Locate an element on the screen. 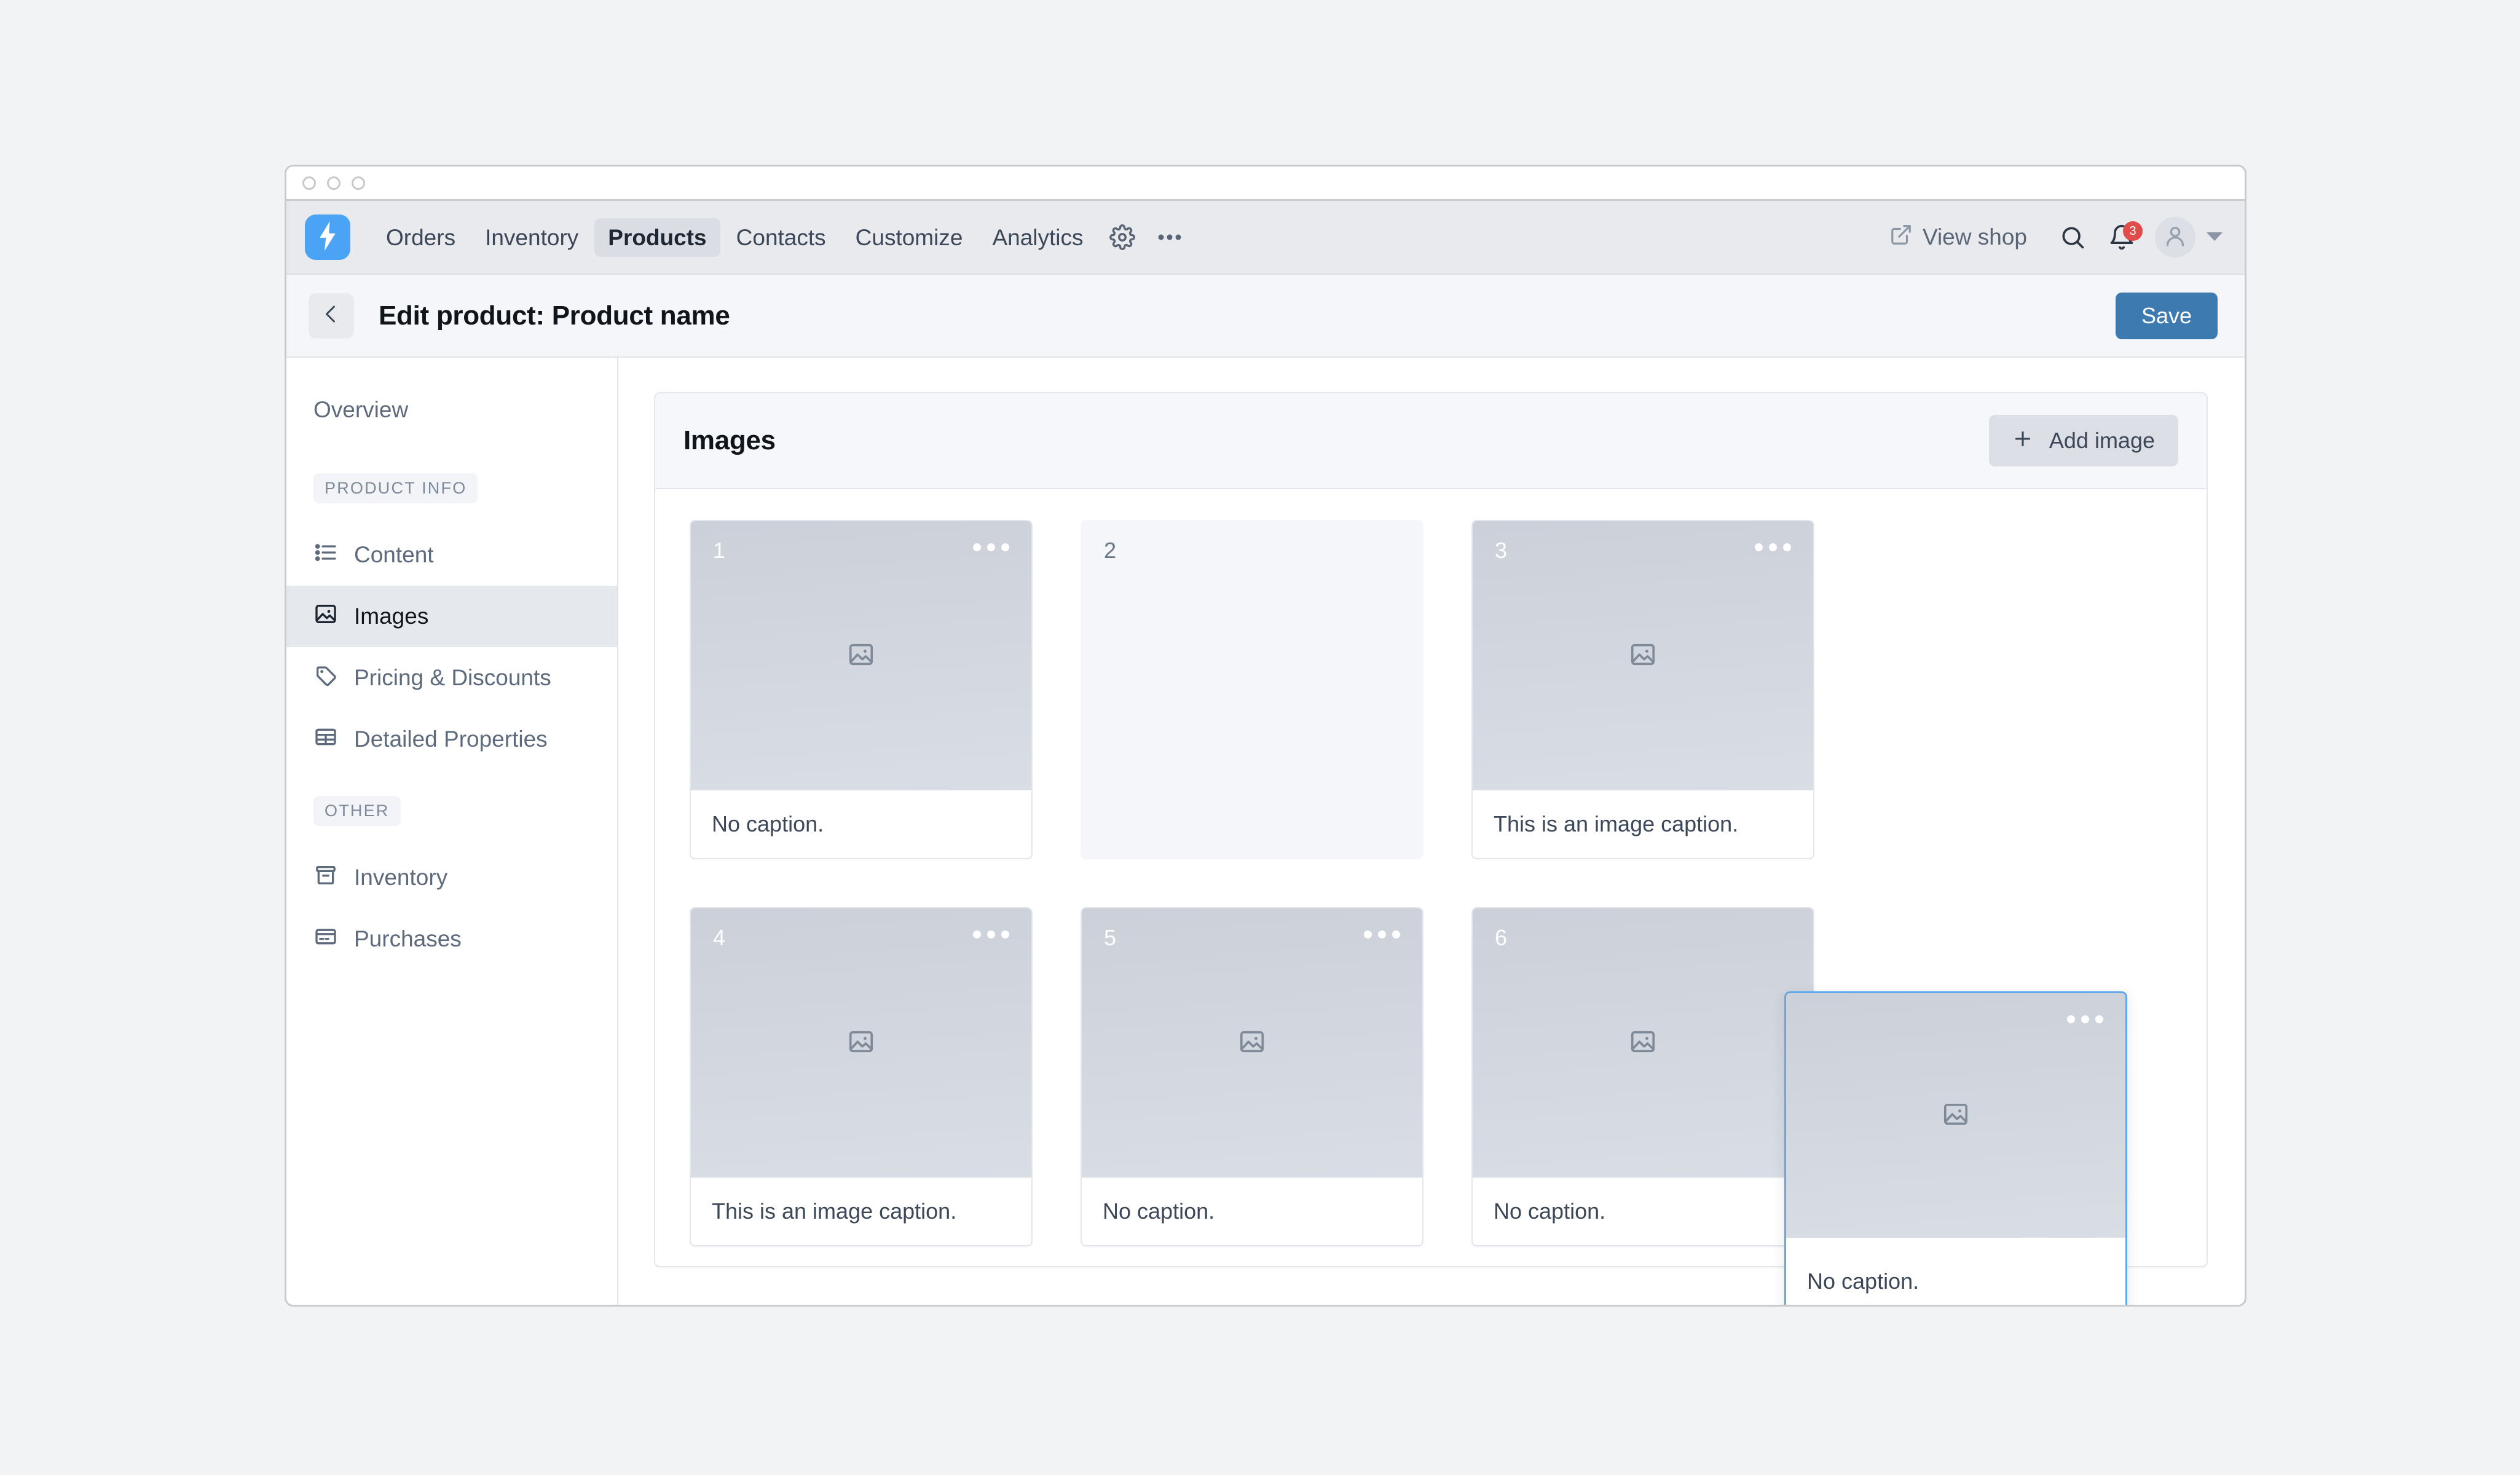 The image size is (2520, 1475). external-link-icon is located at coordinates (1901, 238).